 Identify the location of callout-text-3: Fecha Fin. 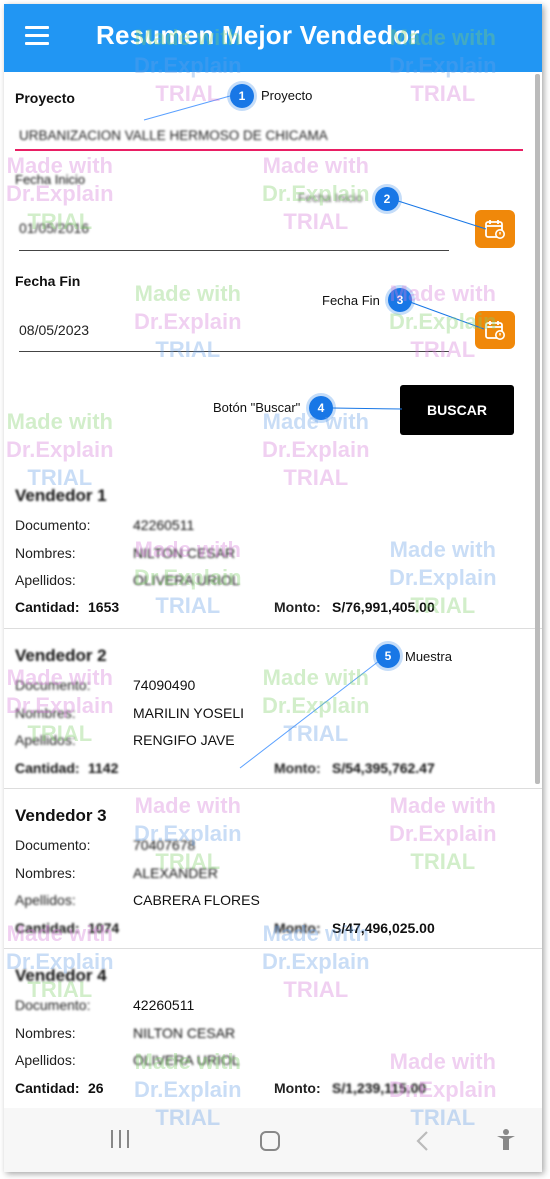
(351, 300).